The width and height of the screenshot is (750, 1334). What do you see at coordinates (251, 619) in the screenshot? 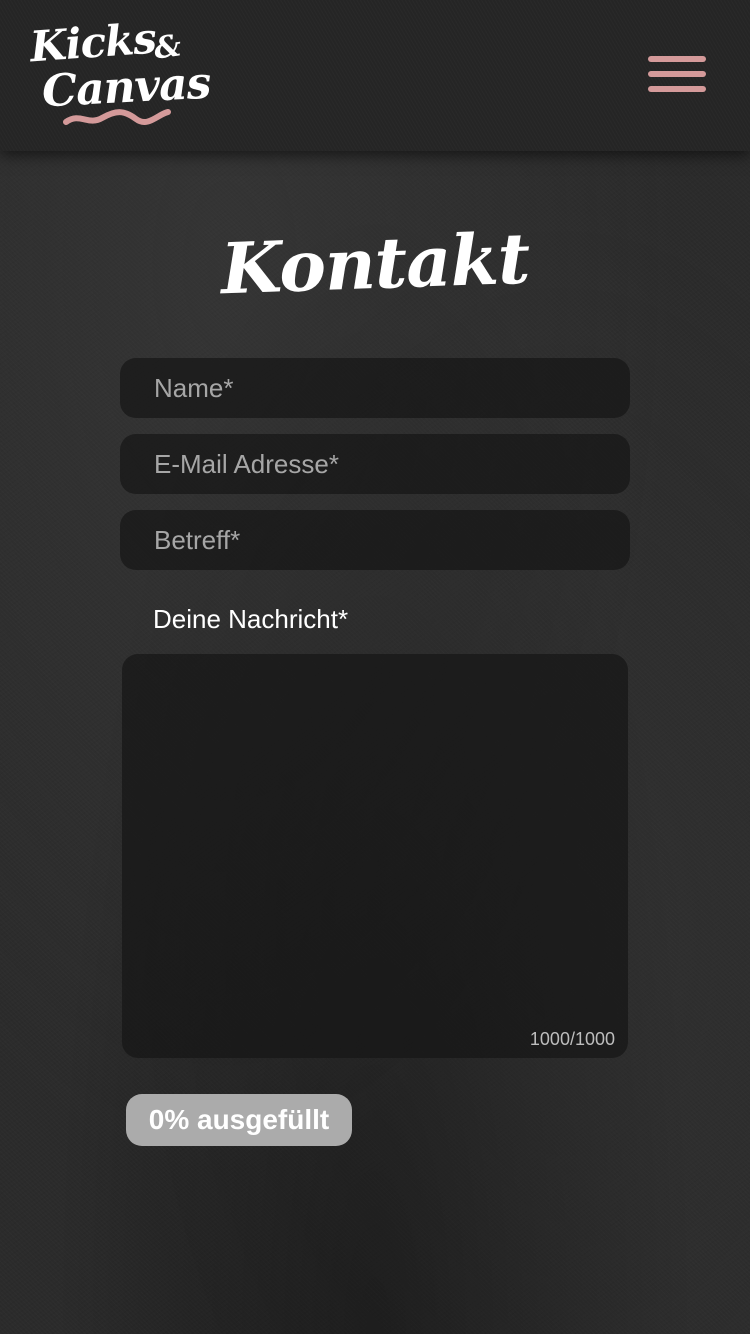
I see `message-label: Deine Nachricht*` at bounding box center [251, 619].